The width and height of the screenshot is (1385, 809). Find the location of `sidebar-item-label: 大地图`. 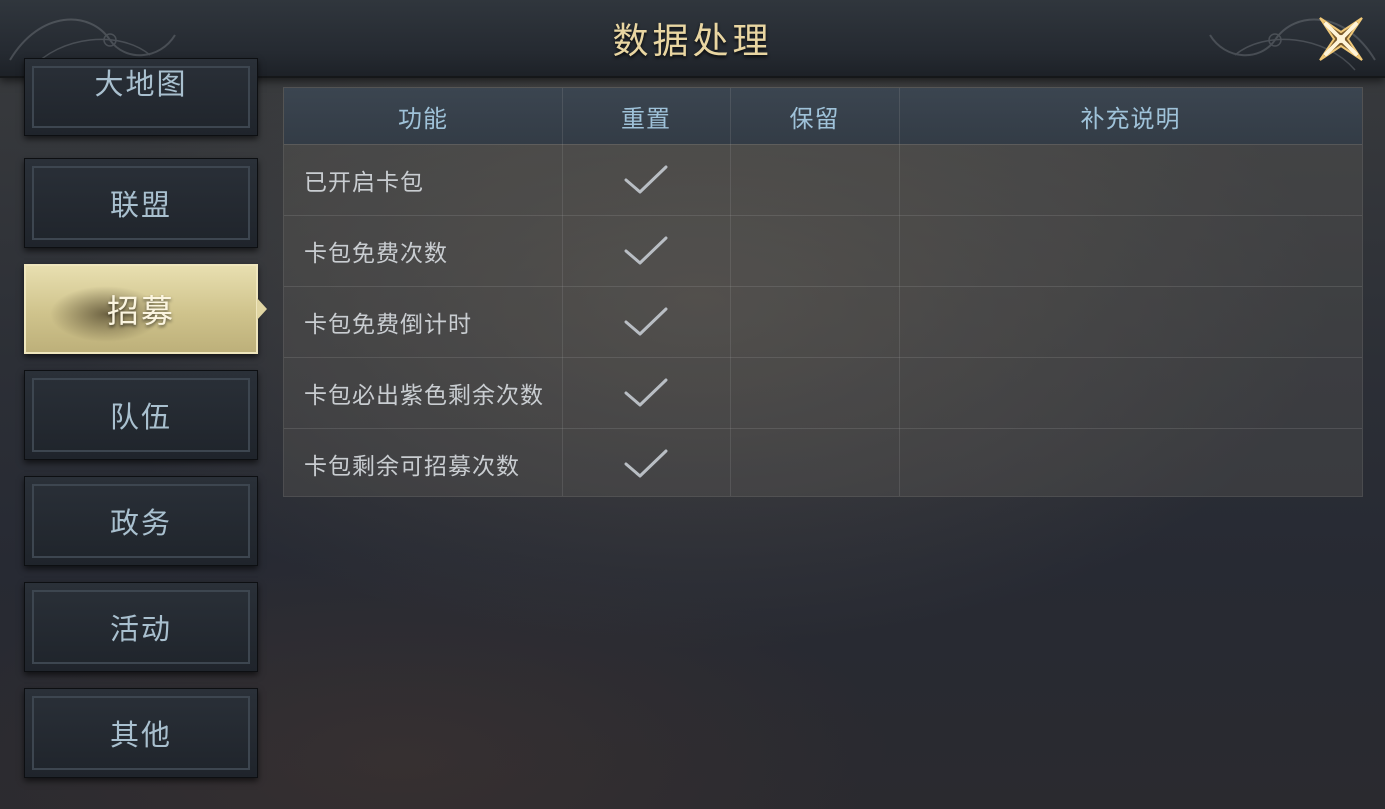

sidebar-item-label: 大地图 is located at coordinates (141, 84).